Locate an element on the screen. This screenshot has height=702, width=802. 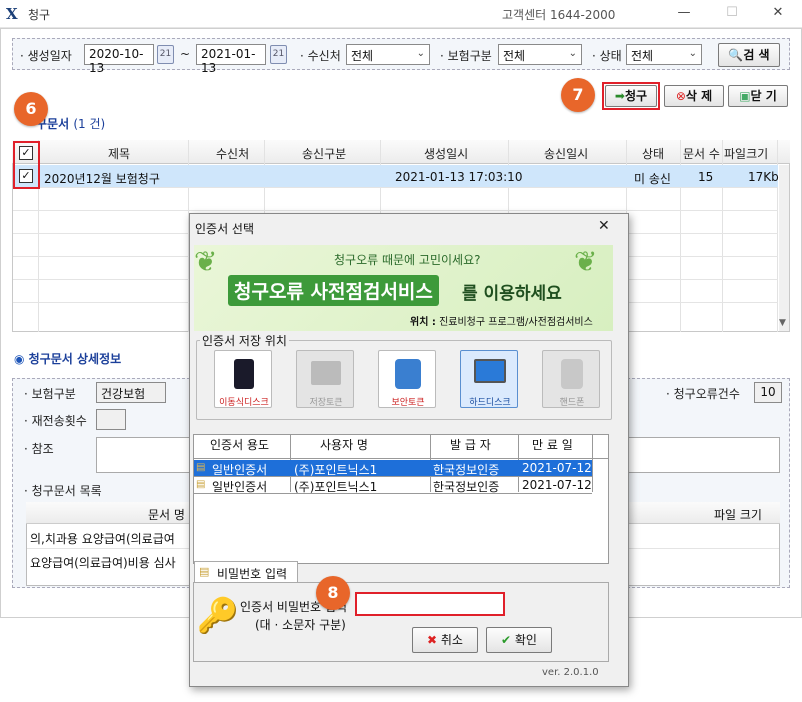
status-select: 전체 ⌄ is located at coordinates (664, 54).